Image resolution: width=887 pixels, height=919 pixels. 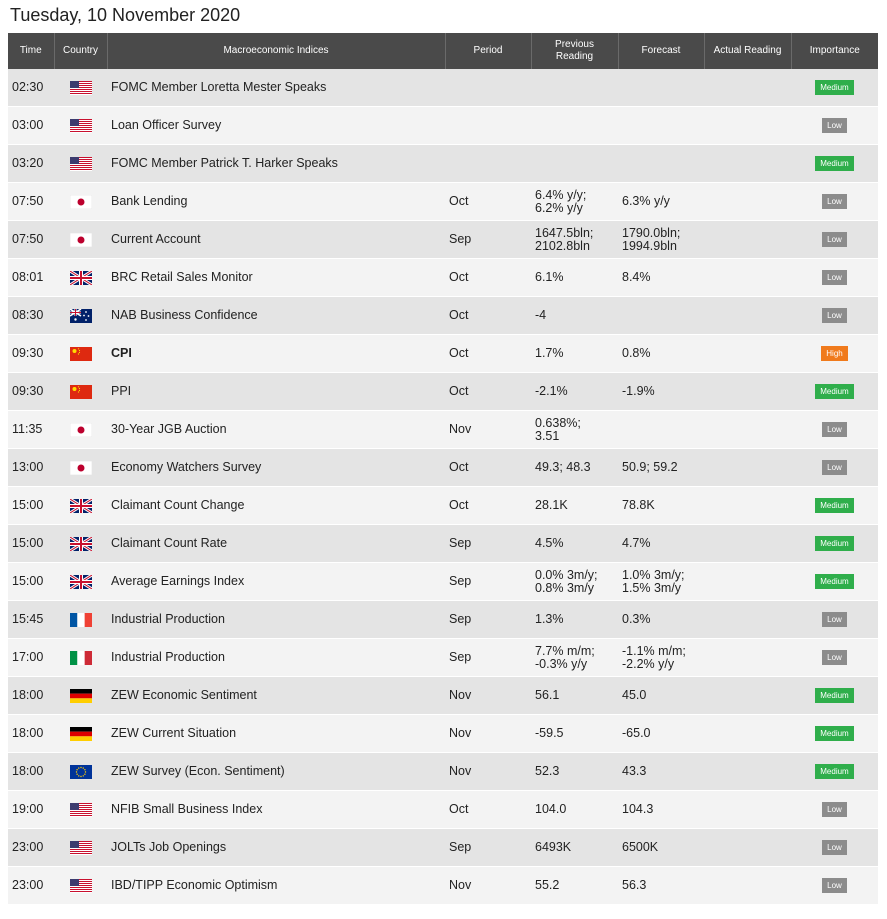 What do you see at coordinates (562, 245) in the screenshot?
I see `row-previous-line2: 2102.8bln` at bounding box center [562, 245].